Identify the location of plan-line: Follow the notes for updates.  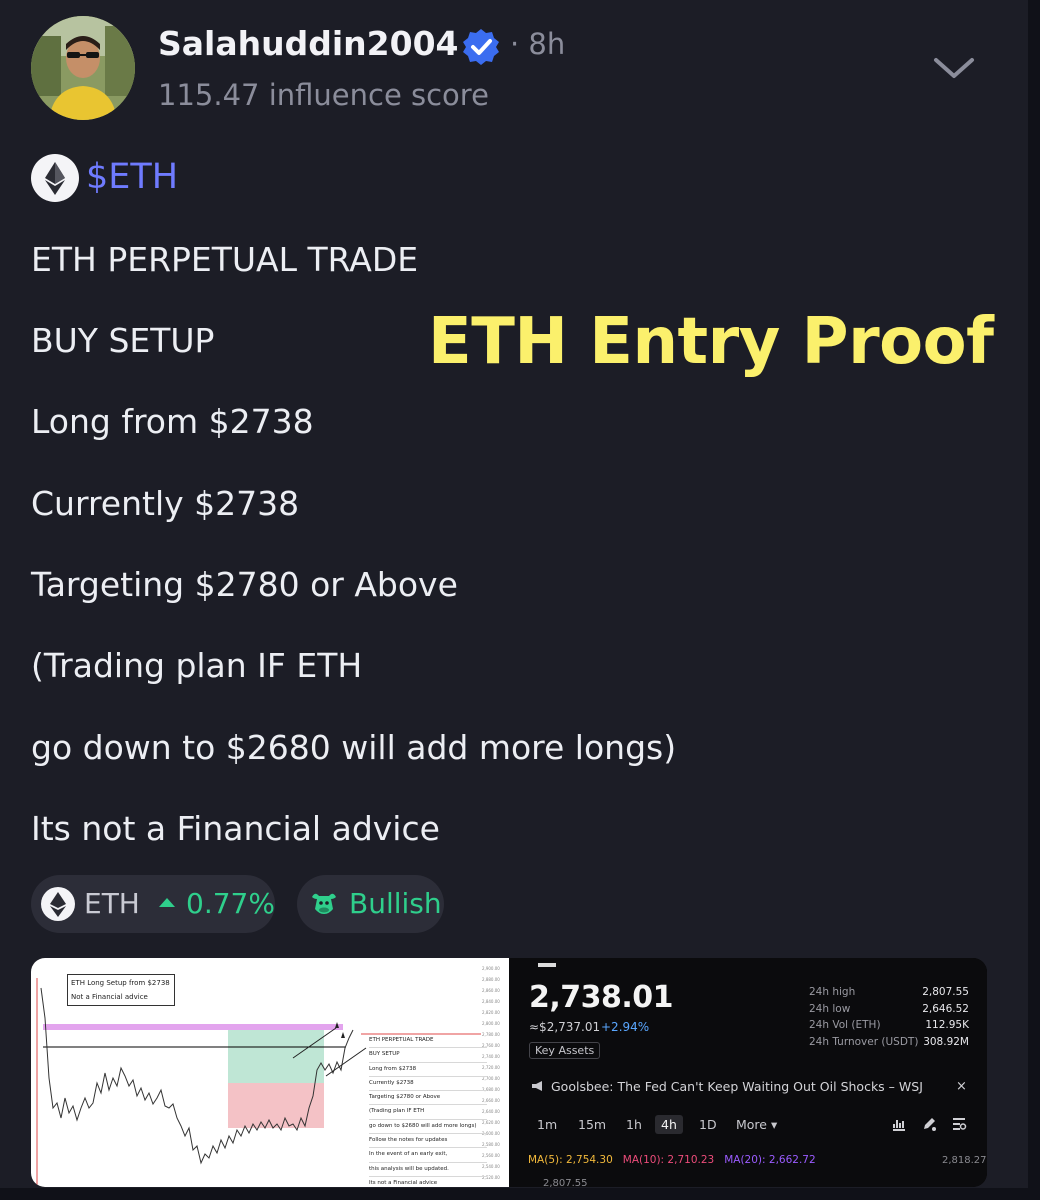
(428, 1141).